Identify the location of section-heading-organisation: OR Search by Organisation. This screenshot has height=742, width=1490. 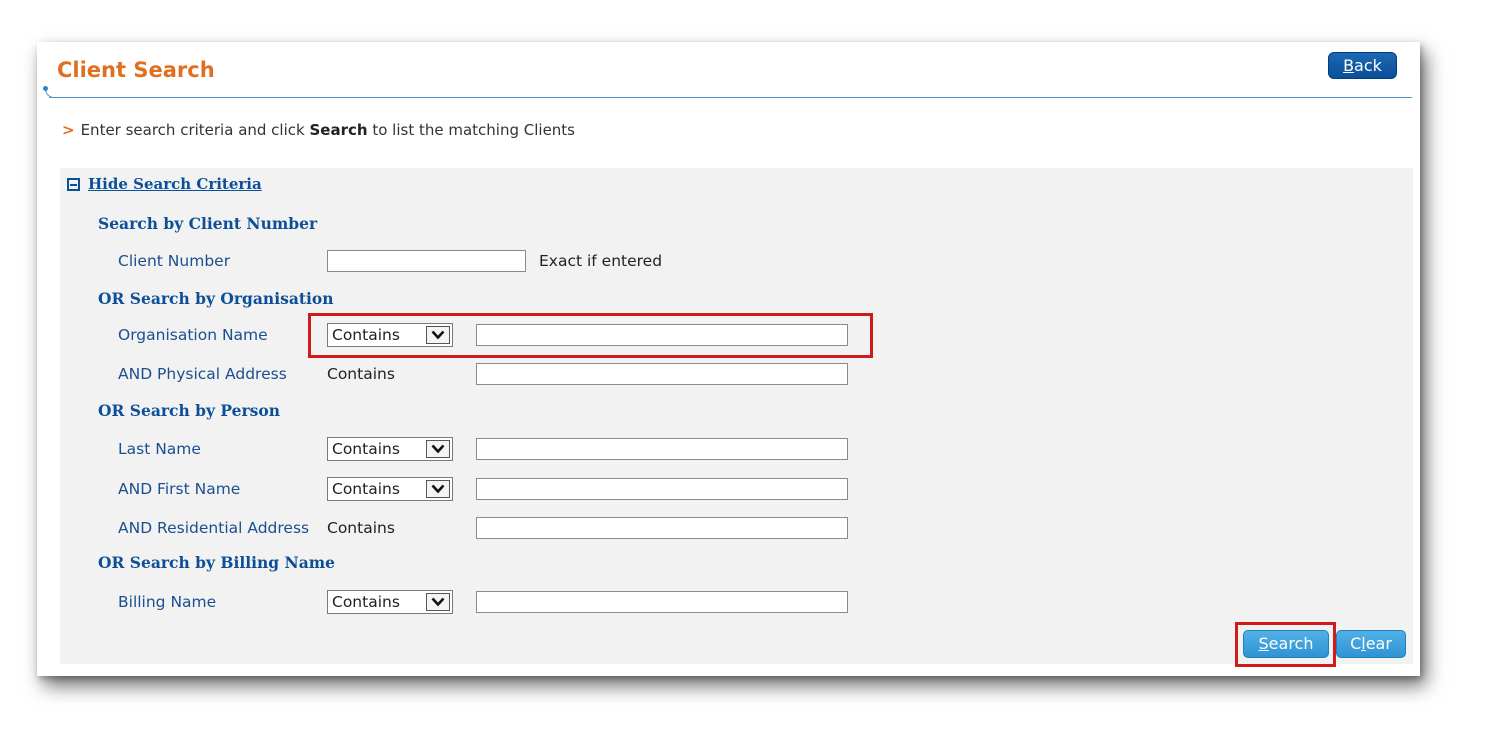
(216, 298).